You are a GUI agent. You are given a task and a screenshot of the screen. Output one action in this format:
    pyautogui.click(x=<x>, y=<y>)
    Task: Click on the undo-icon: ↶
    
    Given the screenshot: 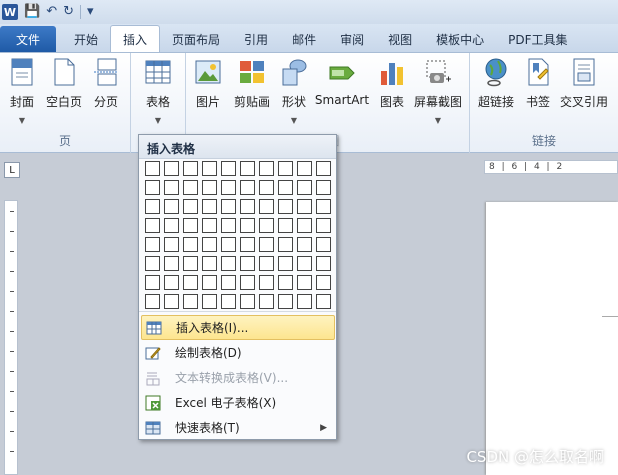 What is the action you would take?
    pyautogui.click(x=51, y=12)
    